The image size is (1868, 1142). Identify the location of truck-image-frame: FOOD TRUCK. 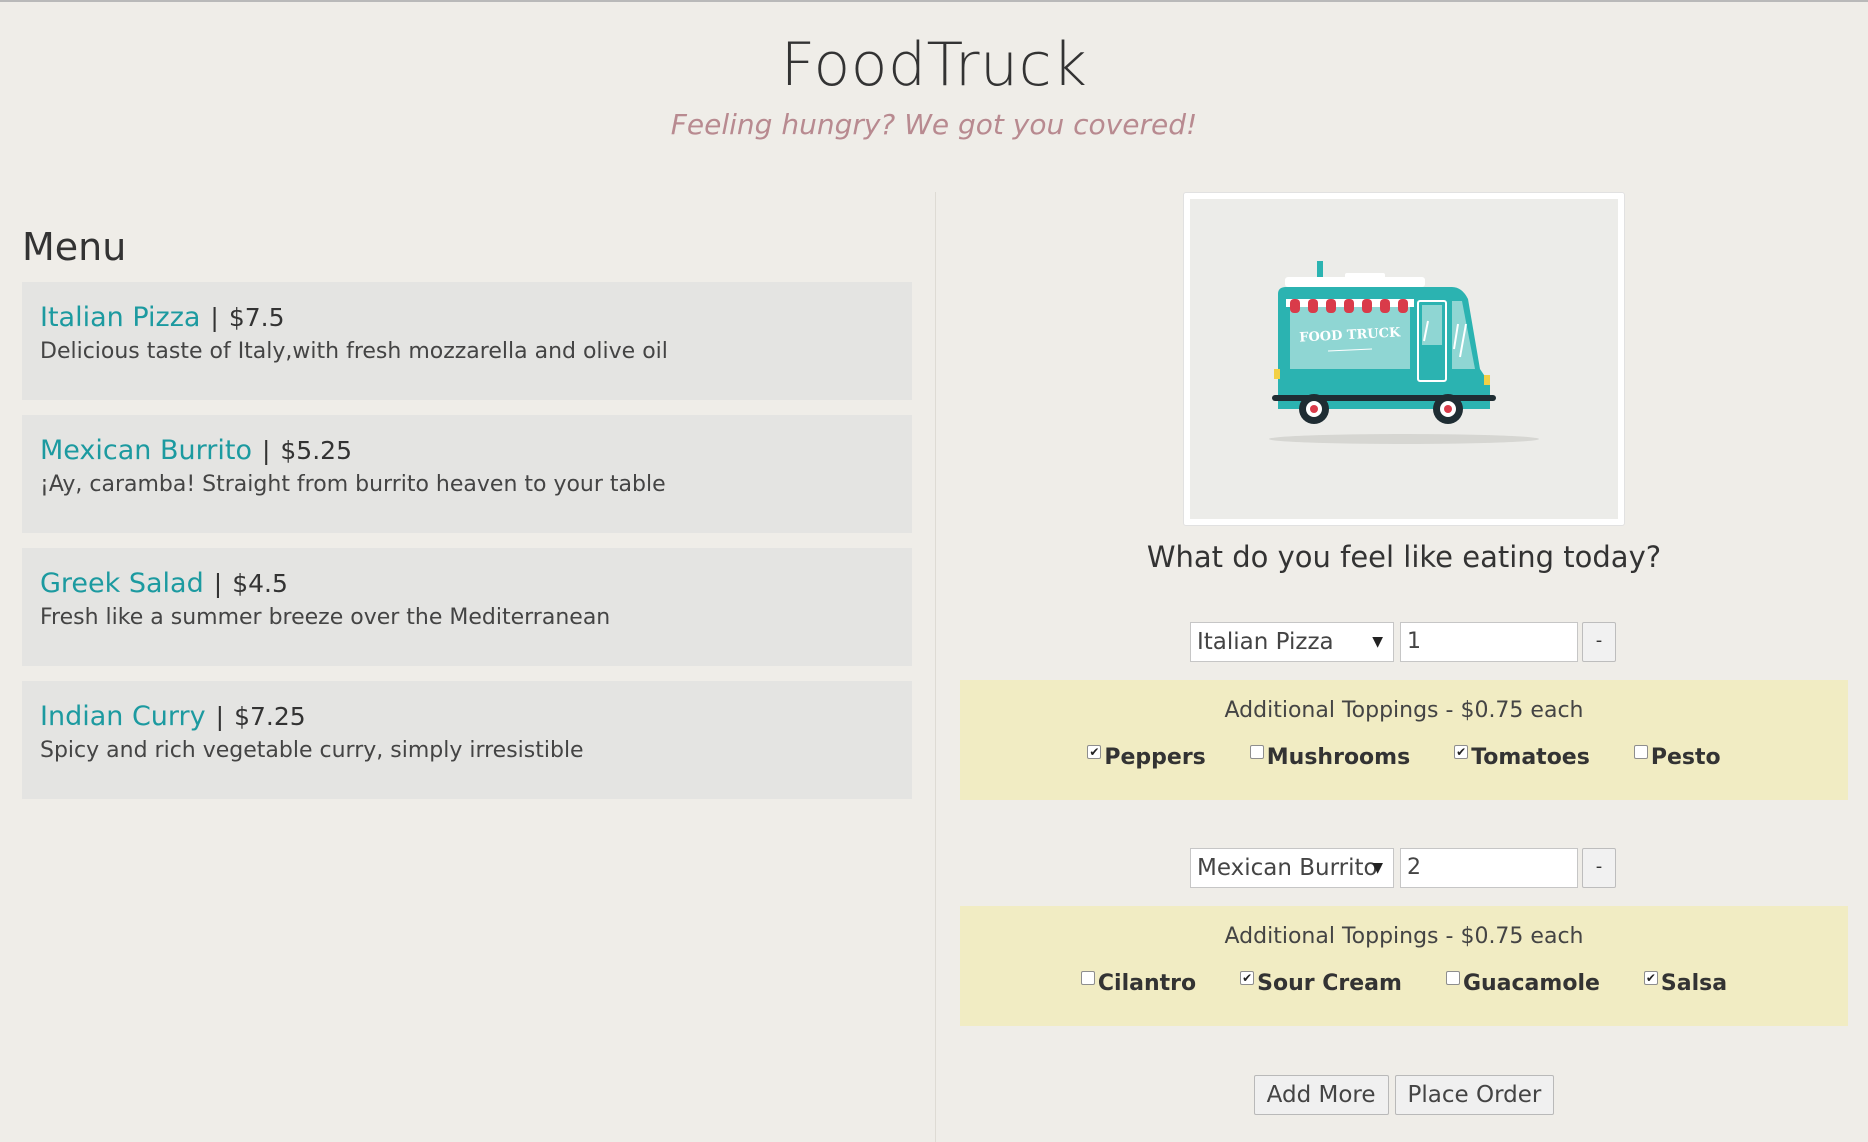
(1404, 359).